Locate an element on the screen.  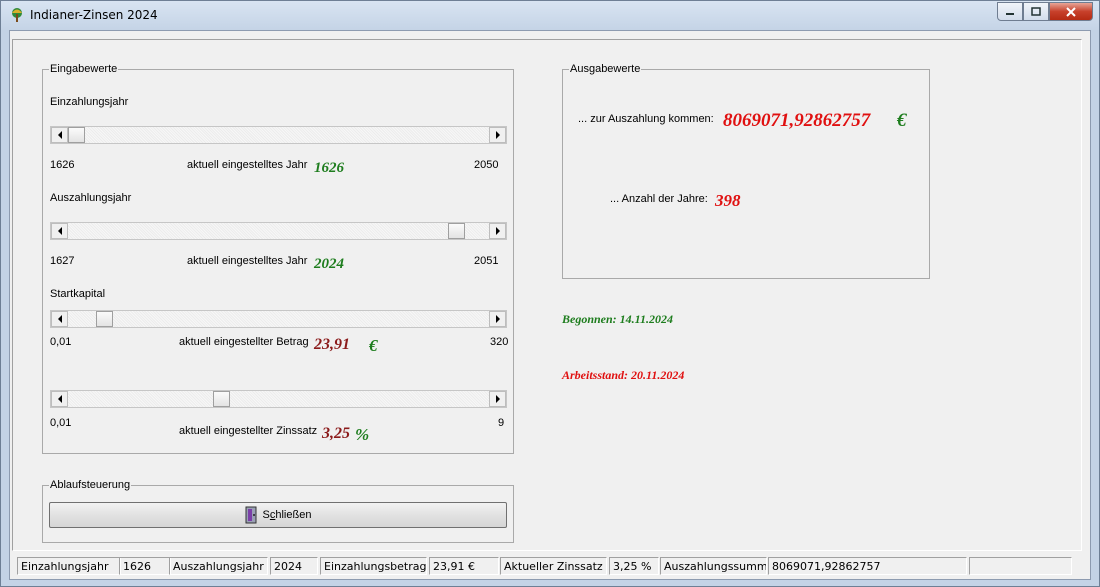
auszahlungsjahr-slider is located at coordinates (278, 231).